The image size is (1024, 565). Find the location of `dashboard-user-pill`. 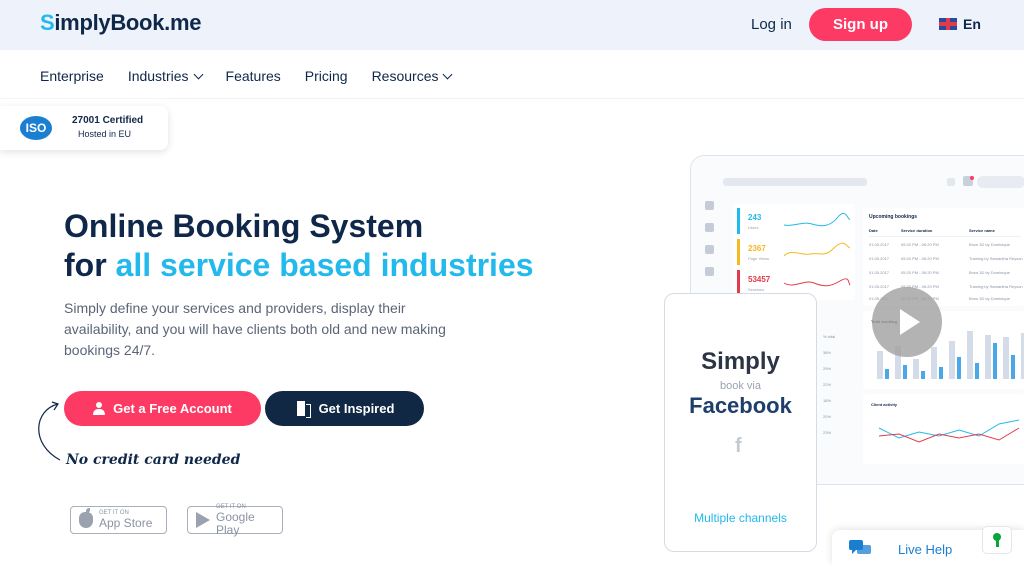

dashboard-user-pill is located at coordinates (1000, 182).